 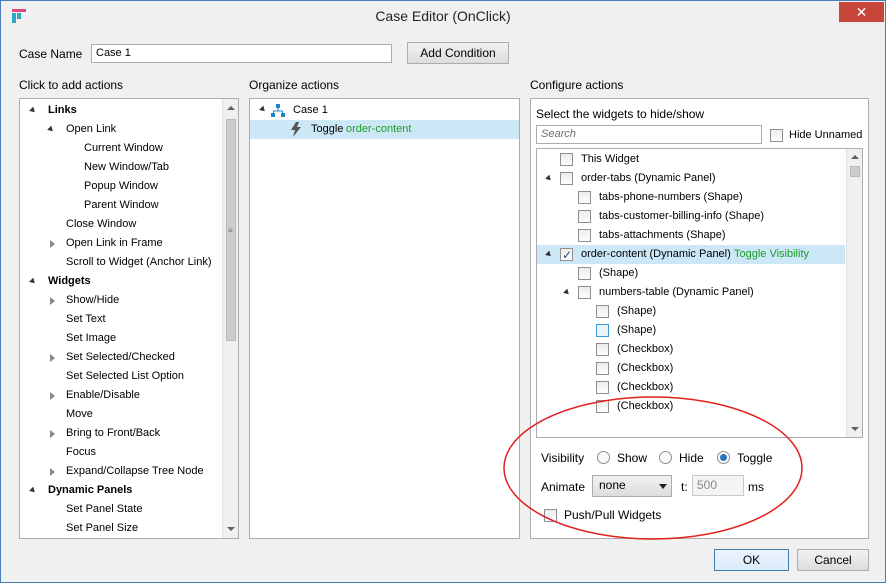 What do you see at coordinates (120, 205) in the screenshot?
I see `action-item: Parent Window` at bounding box center [120, 205].